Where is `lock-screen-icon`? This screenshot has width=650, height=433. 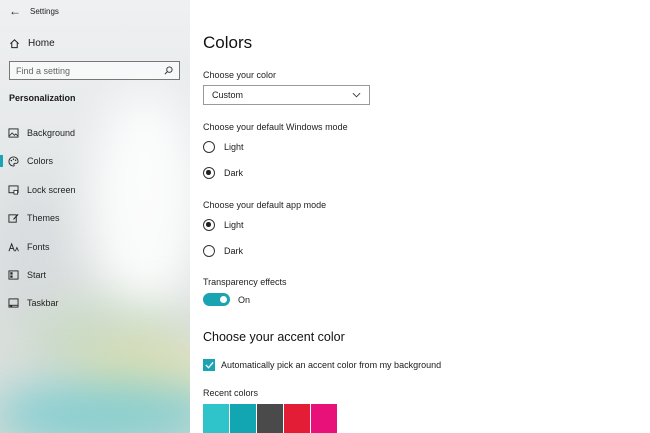 lock-screen-icon is located at coordinates (13, 190).